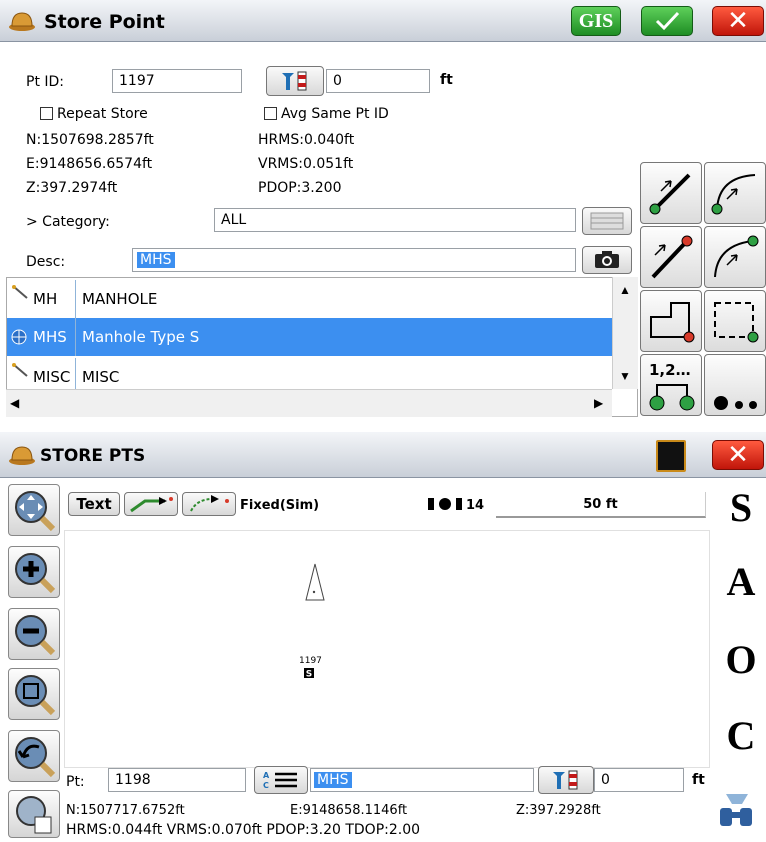  What do you see at coordinates (741, 736) in the screenshot?
I see `store-c-button: C` at bounding box center [741, 736].